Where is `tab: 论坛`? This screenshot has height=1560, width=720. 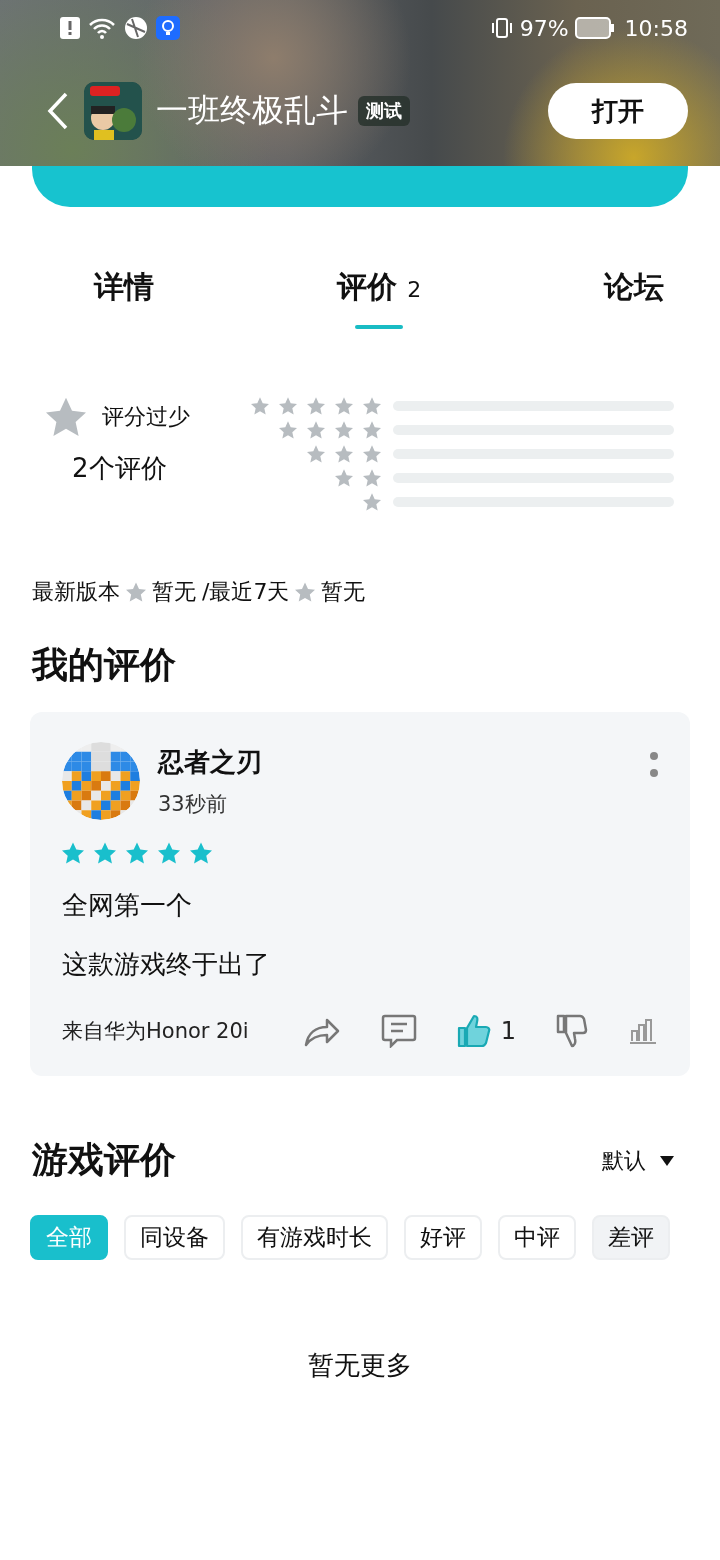 tab: 论坛 is located at coordinates (634, 298).